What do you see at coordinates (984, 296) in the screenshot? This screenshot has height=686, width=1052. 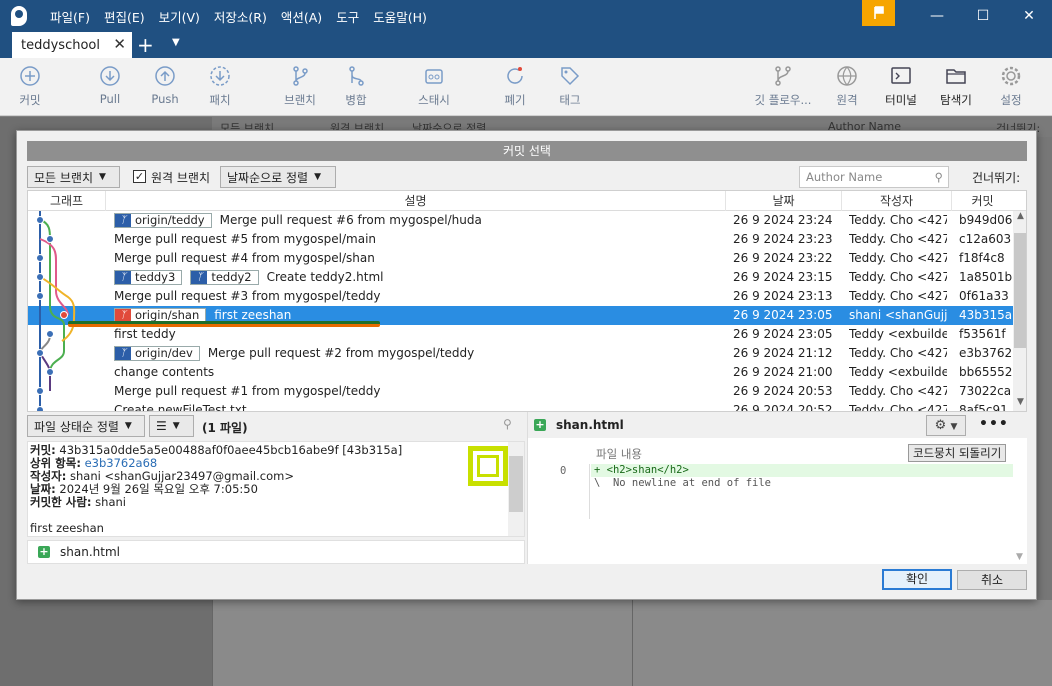 I see `commit-hash: 0f61a33` at bounding box center [984, 296].